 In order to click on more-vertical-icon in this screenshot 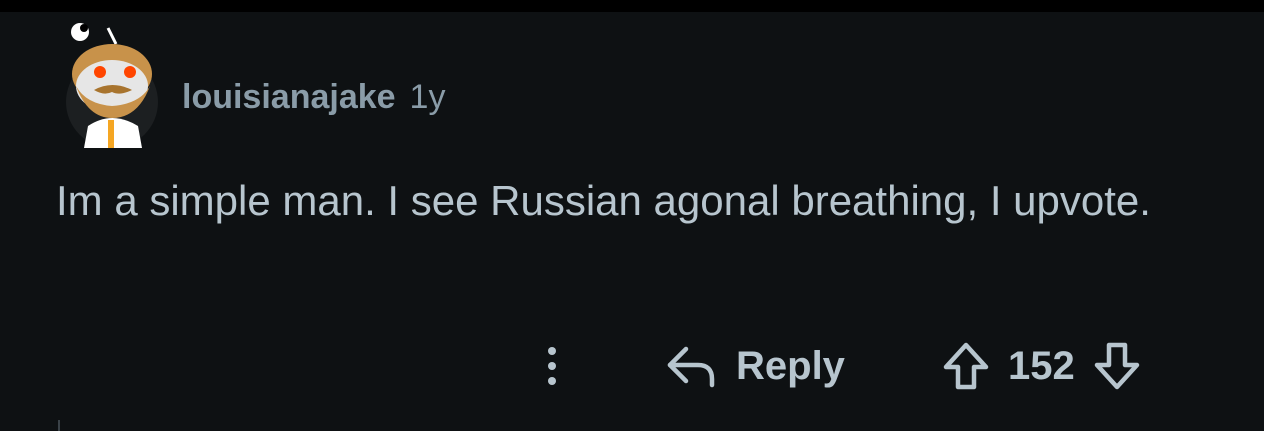, I will do `click(552, 351)`.